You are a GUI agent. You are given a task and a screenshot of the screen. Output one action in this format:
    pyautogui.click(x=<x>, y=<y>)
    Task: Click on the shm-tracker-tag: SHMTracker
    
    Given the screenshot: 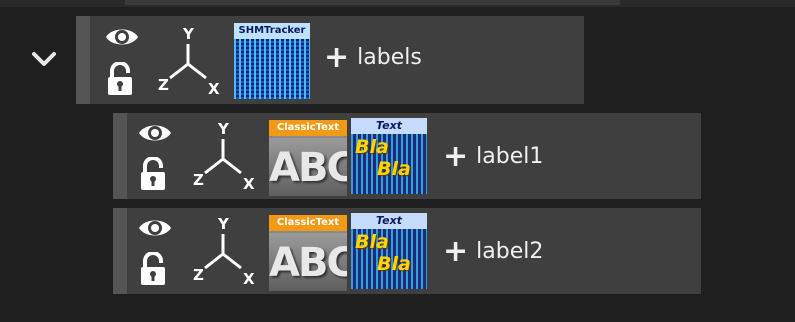 What is the action you would take?
    pyautogui.click(x=272, y=31)
    